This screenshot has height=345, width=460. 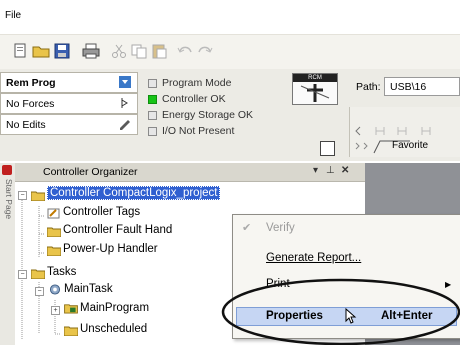 What do you see at coordinates (280, 228) in the screenshot?
I see `menu-item-verify: Verify` at bounding box center [280, 228].